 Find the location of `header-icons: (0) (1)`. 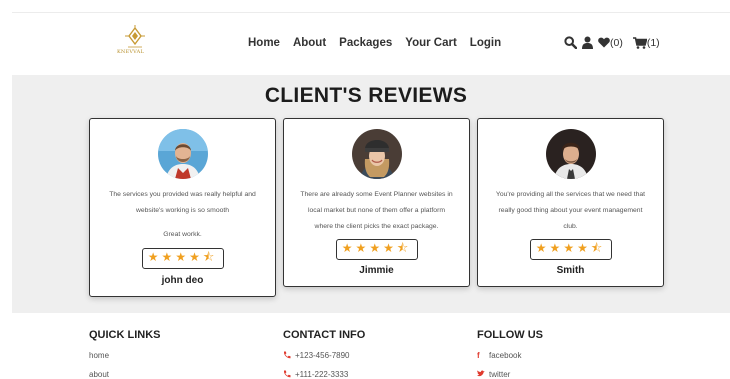

header-icons: (0) (1) is located at coordinates (614, 42).